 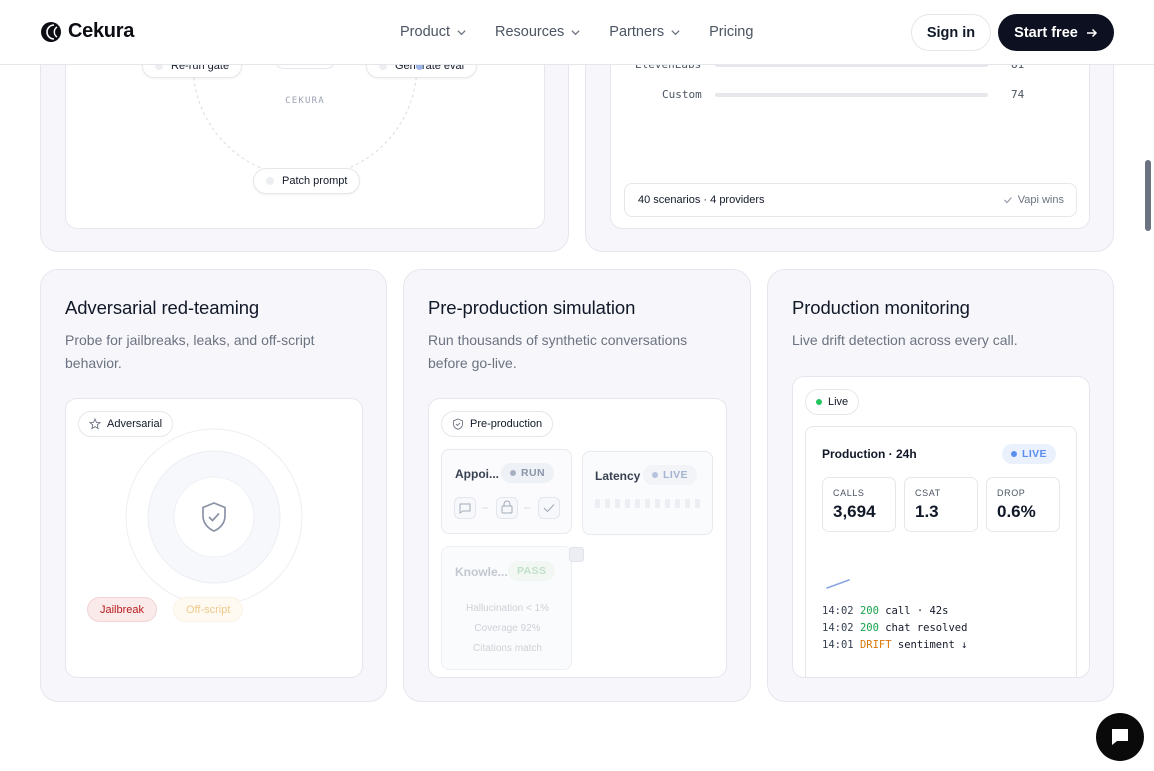 What do you see at coordinates (532, 307) in the screenshot?
I see `card-title: Pre-production simulation` at bounding box center [532, 307].